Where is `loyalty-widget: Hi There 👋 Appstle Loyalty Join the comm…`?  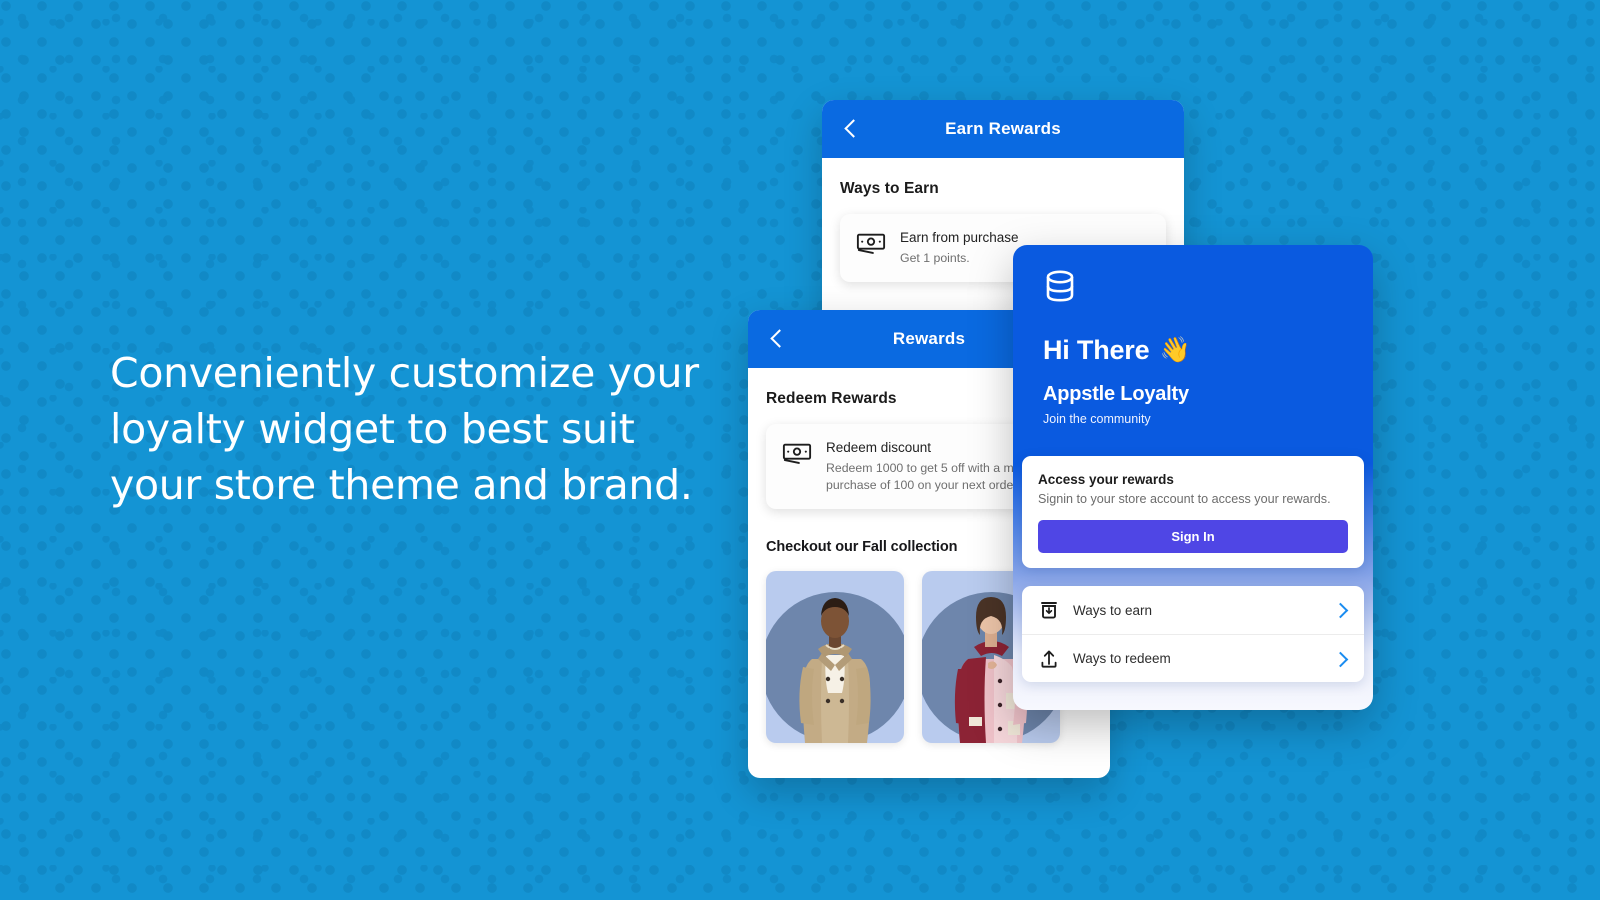 loyalty-widget: Hi There 👋 Appstle Loyalty Join the comm… is located at coordinates (1193, 477).